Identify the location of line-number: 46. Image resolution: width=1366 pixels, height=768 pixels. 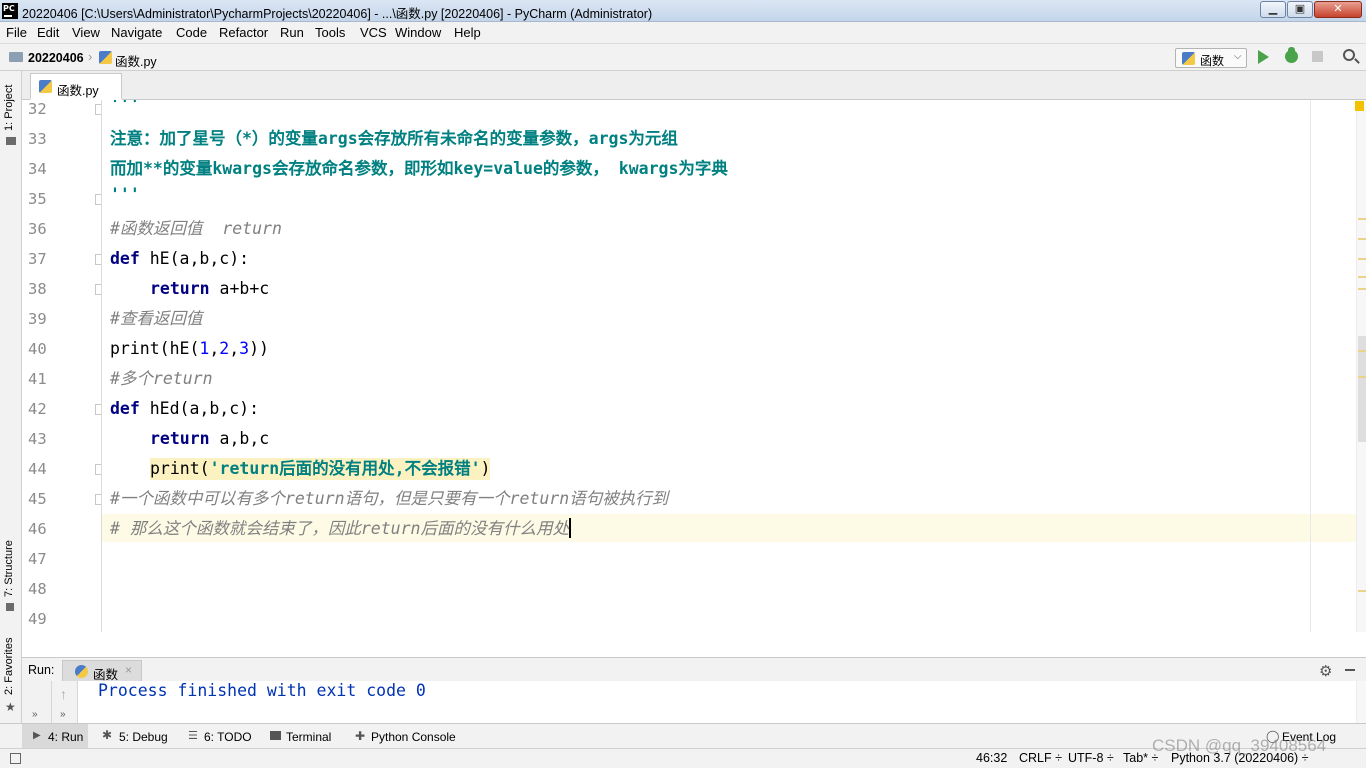
(37, 529).